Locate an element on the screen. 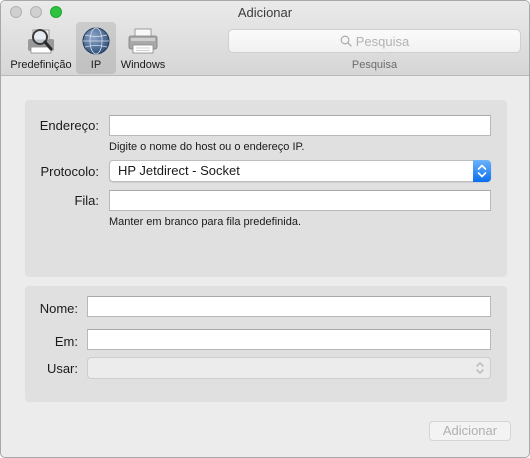  add-button: Adicionar is located at coordinates (470, 431).